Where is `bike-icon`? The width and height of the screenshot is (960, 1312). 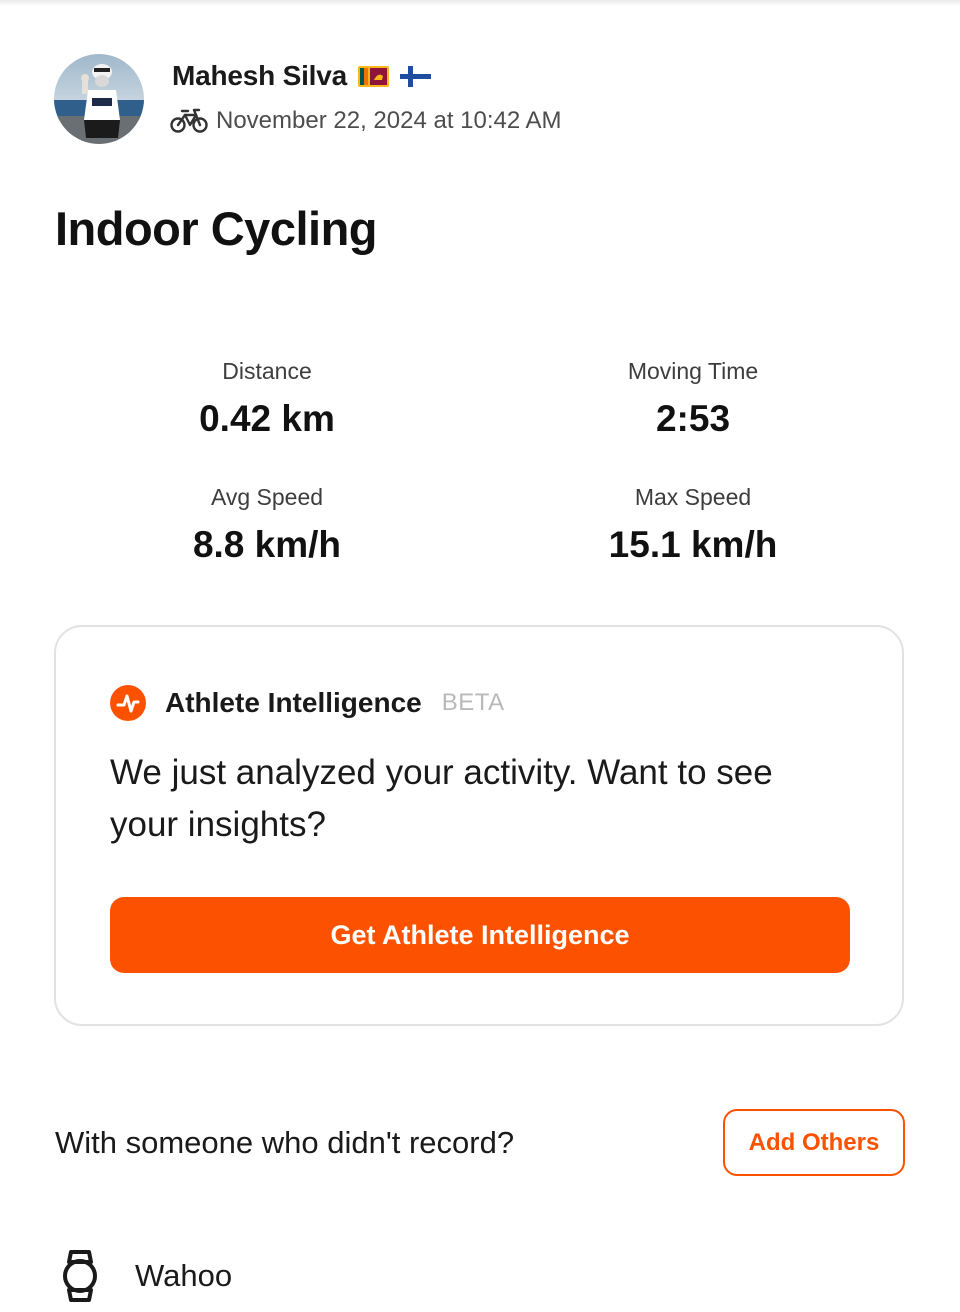 bike-icon is located at coordinates (189, 120).